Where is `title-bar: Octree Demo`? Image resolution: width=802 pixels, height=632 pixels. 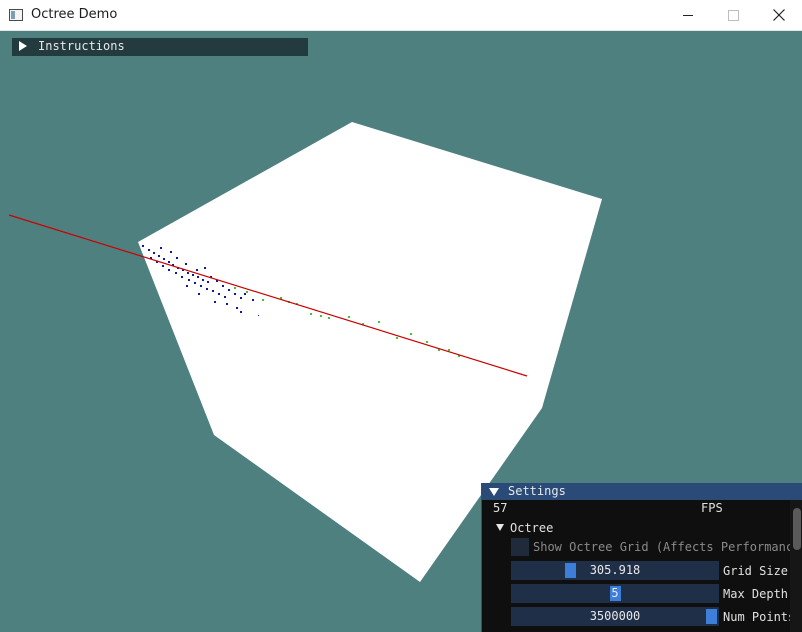
title-bar: Octree Demo is located at coordinates (401, 15).